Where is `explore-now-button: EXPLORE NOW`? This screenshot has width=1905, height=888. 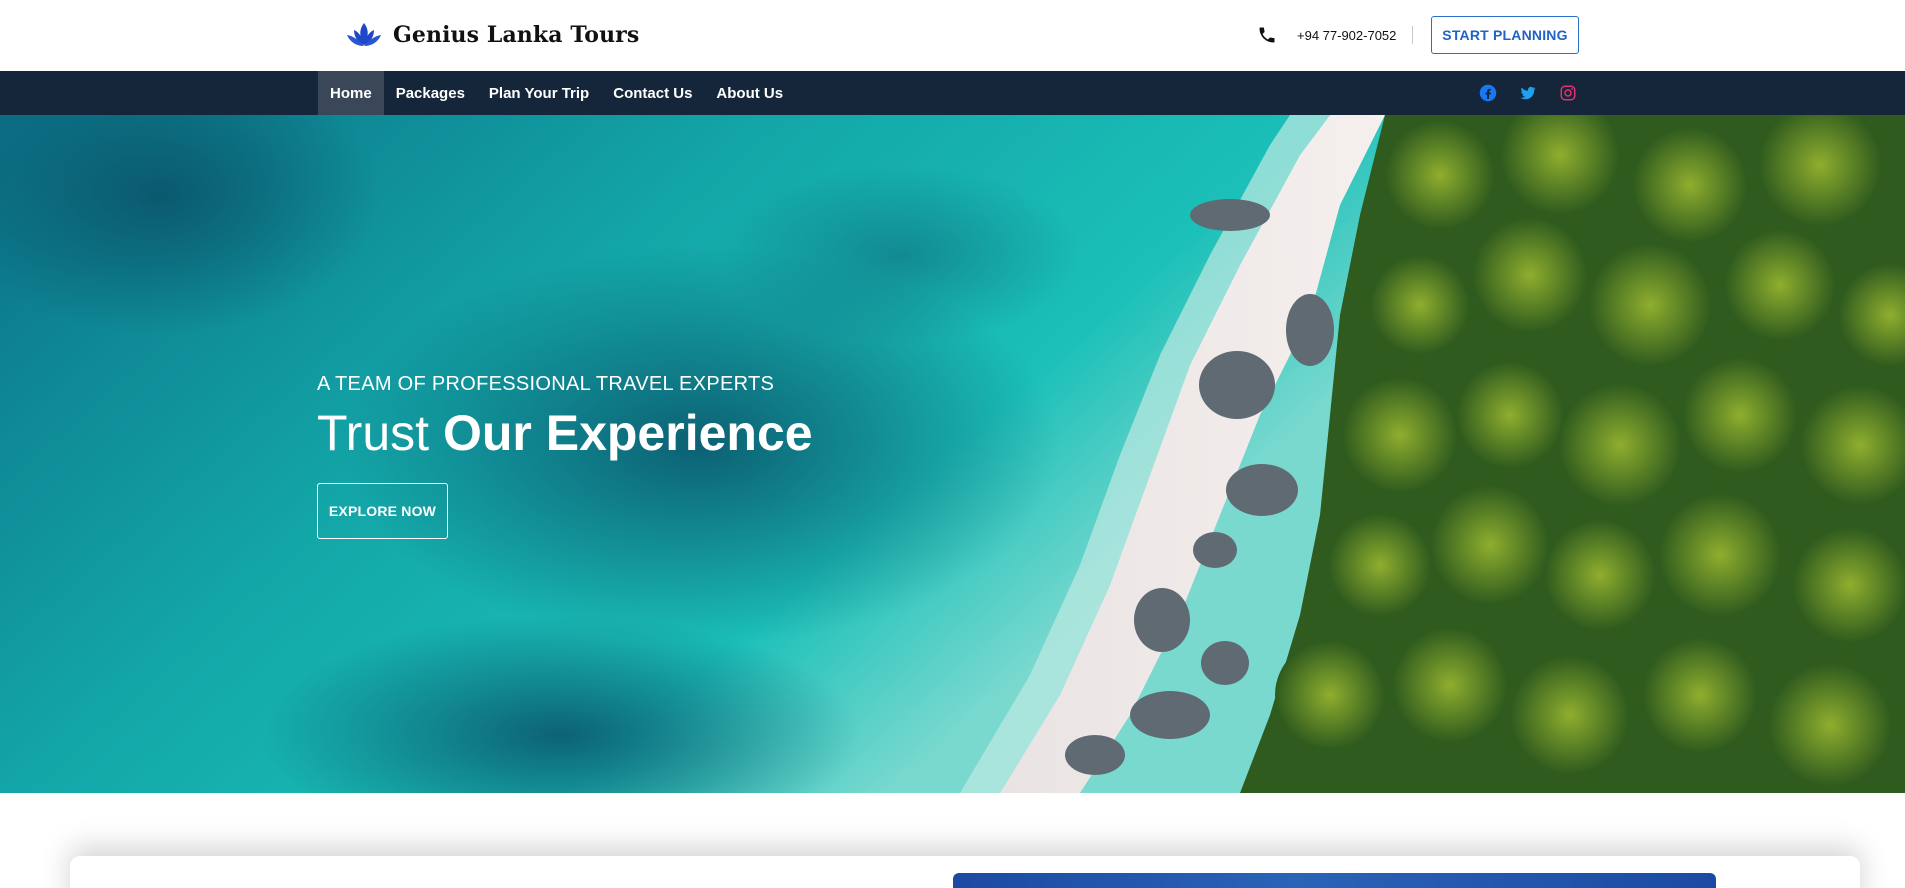
explore-now-button: EXPLORE NOW is located at coordinates (382, 511).